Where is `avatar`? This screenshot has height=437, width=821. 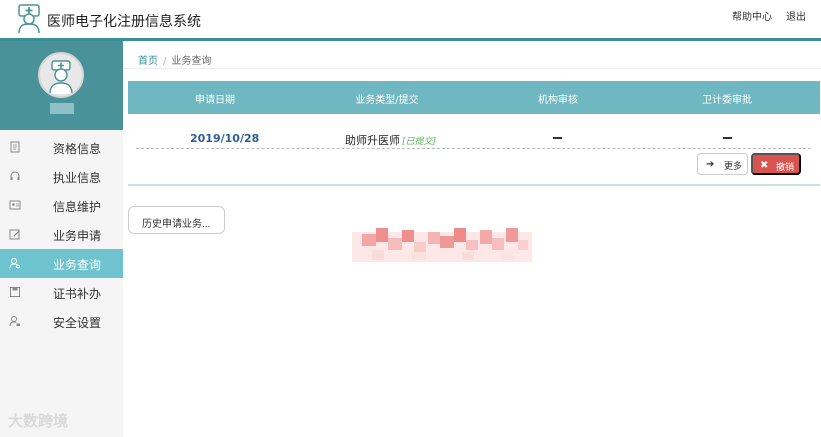
avatar is located at coordinates (61, 75).